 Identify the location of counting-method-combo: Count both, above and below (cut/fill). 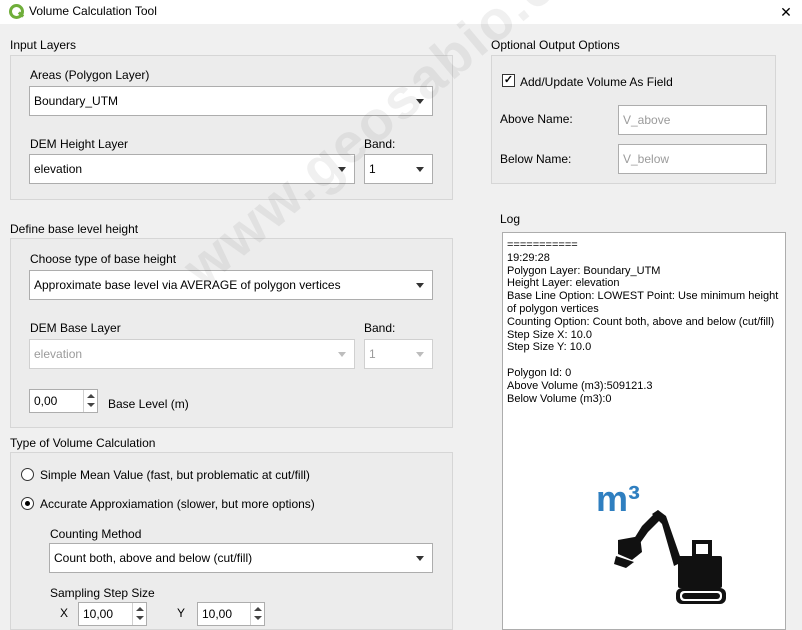
(241, 558).